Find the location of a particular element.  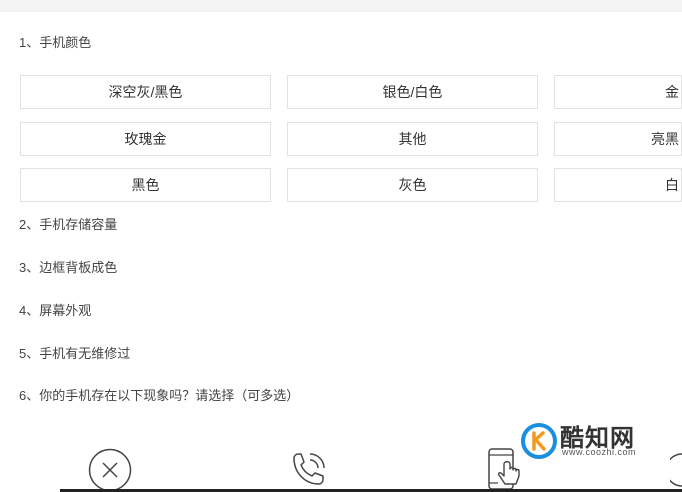

question-issues: 6、你的手机存在以下现象吗？请选择（可多选） is located at coordinates (159, 396).